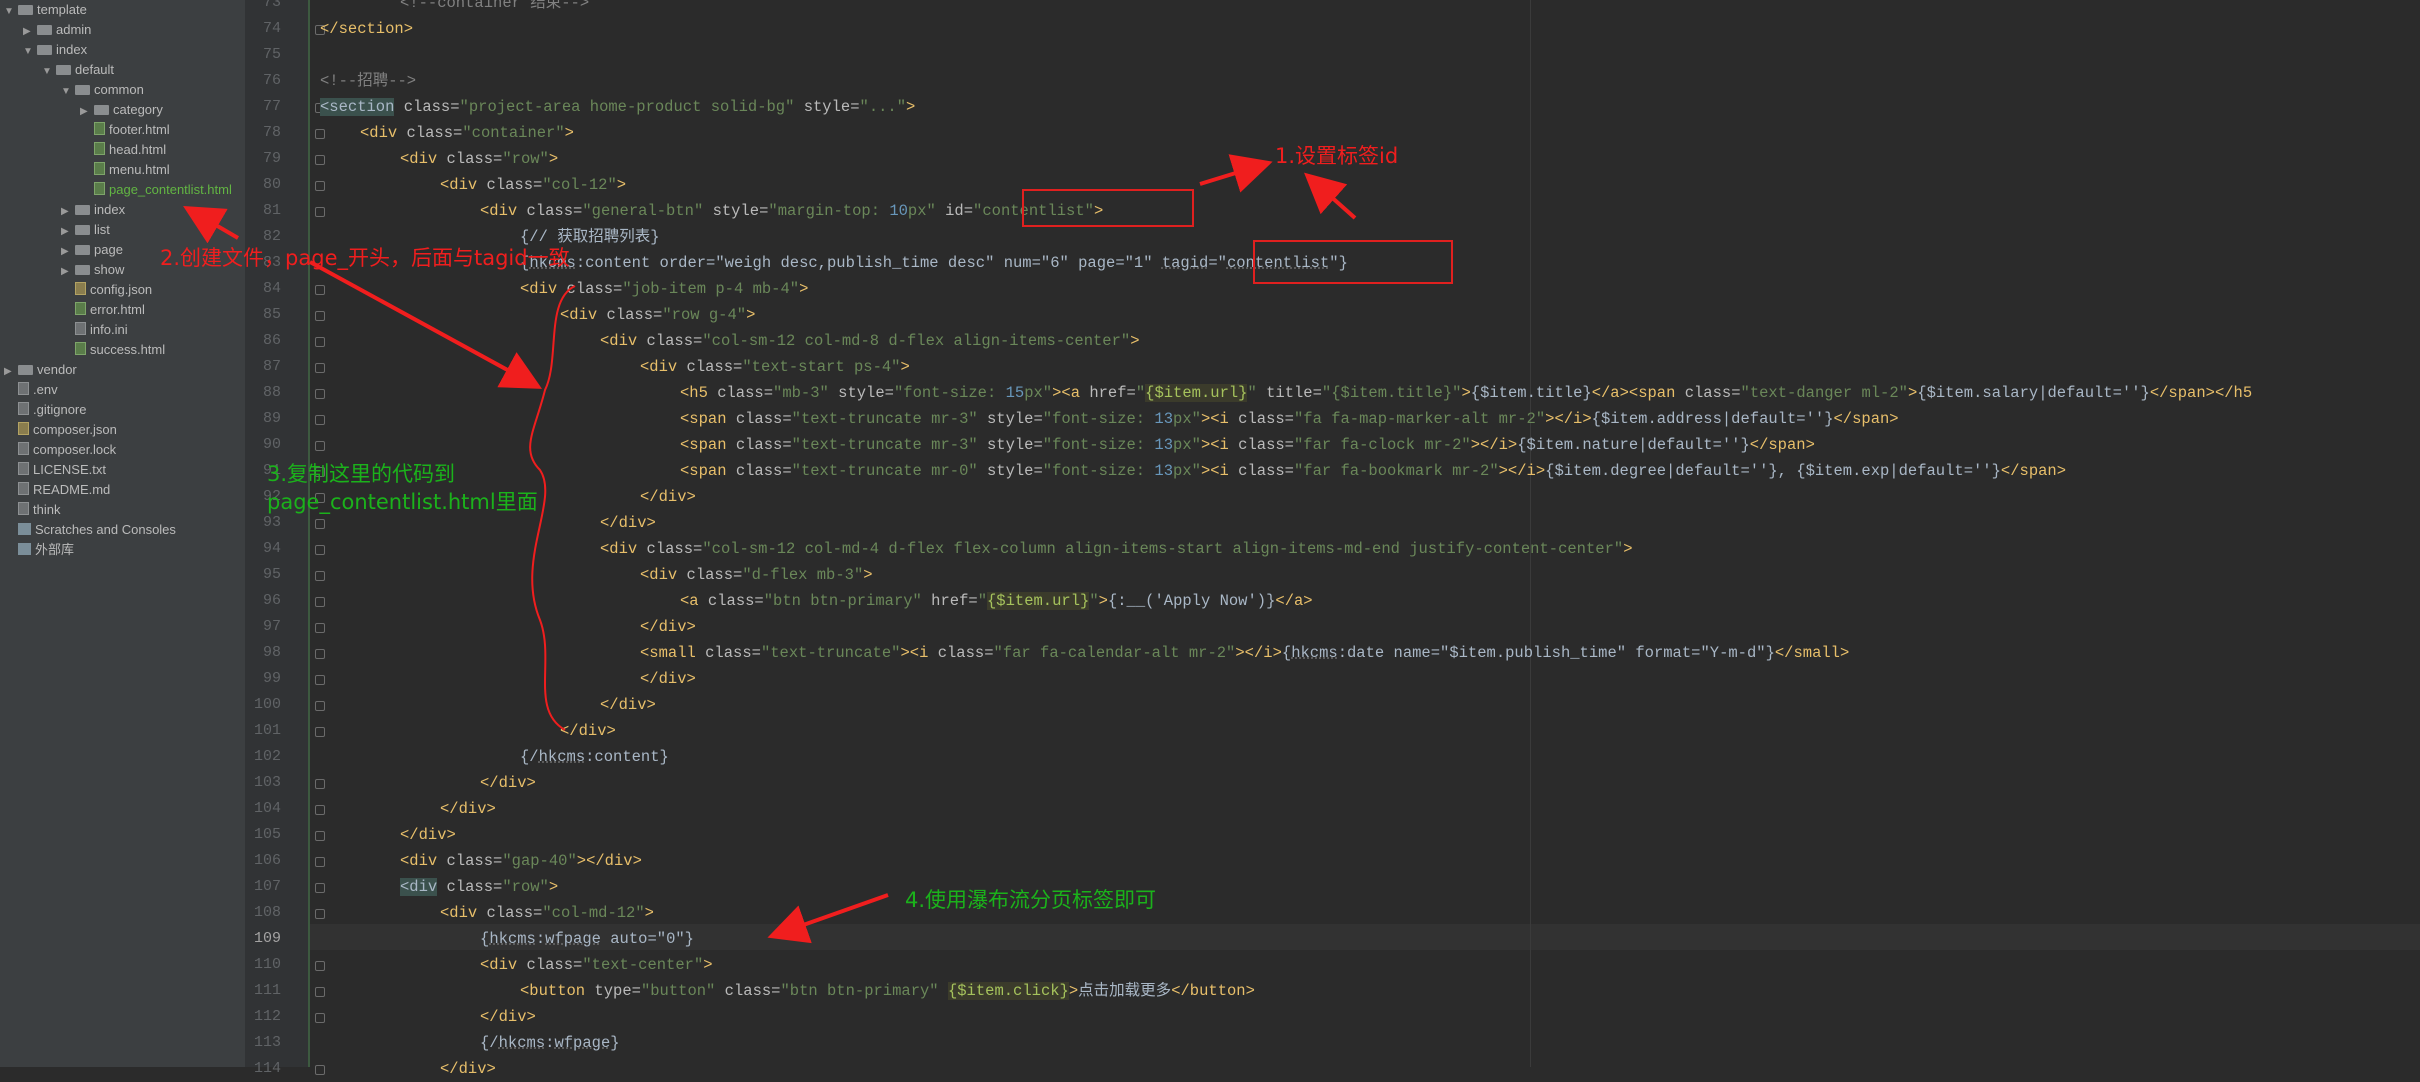  I want to click on arrow-to-wfpage, so click(828, 918).